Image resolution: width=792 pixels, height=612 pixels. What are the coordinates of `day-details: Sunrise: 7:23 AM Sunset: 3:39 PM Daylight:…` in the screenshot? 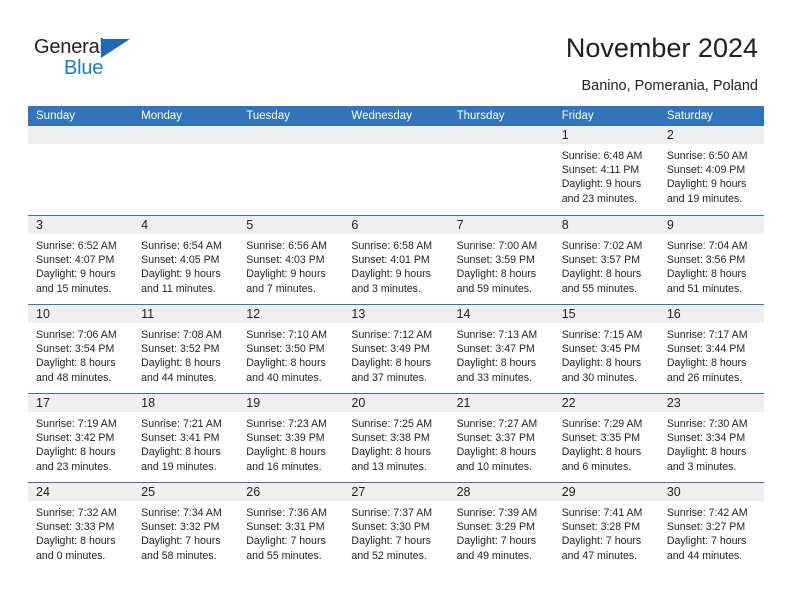 It's located at (290, 443).